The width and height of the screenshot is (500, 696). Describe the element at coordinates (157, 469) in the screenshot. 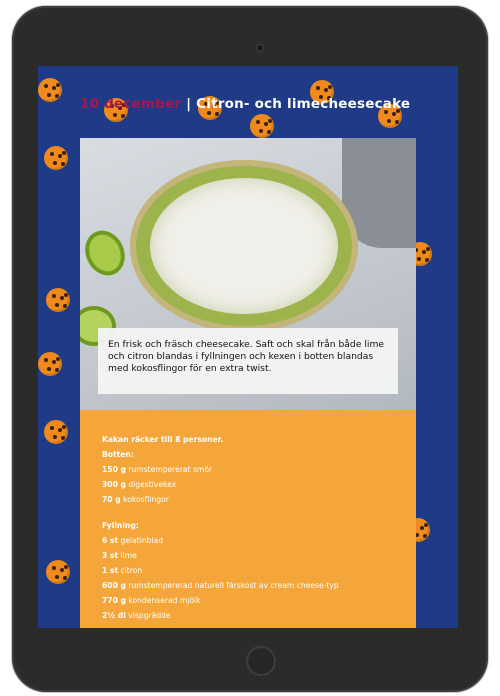

I see `ingredient-item: 150 g rumstempererat smör` at that location.